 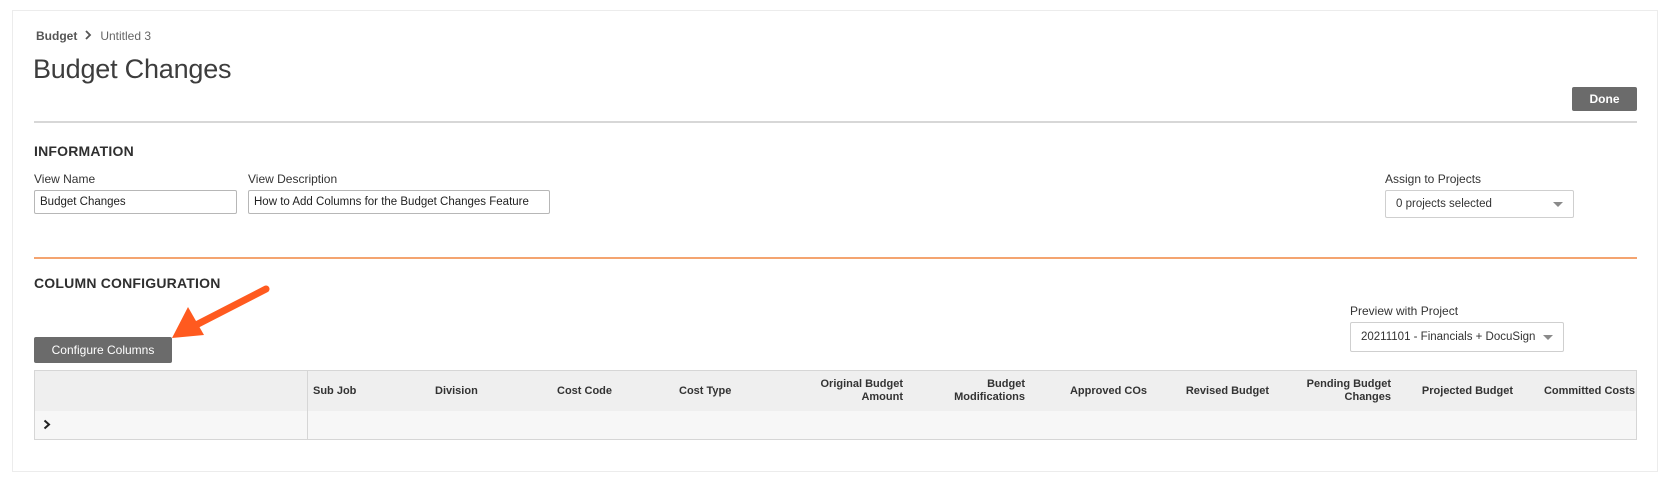 What do you see at coordinates (729, 391) in the screenshot?
I see `column-header: Cost Type` at bounding box center [729, 391].